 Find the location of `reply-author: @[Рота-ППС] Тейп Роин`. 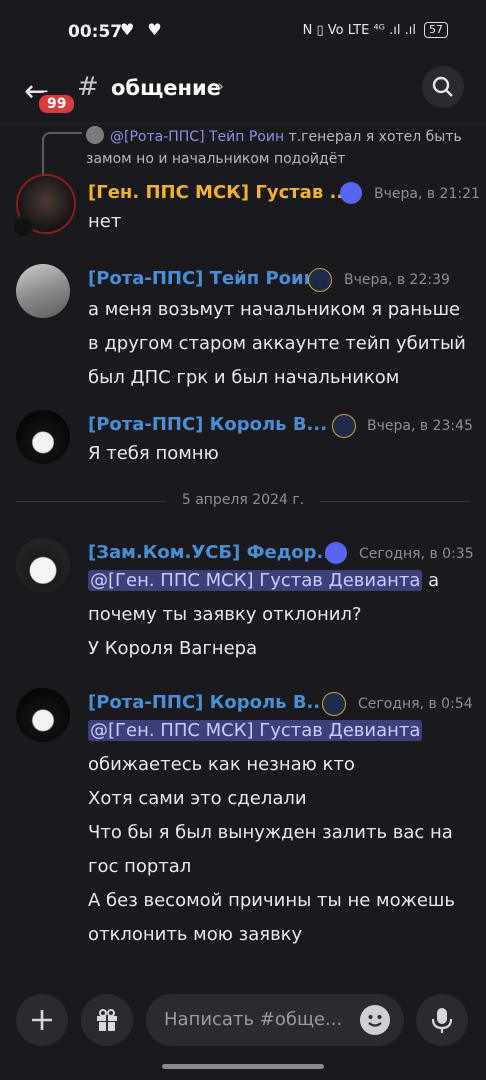

reply-author: @[Рота-ППС] Тейп Роин is located at coordinates (197, 137).